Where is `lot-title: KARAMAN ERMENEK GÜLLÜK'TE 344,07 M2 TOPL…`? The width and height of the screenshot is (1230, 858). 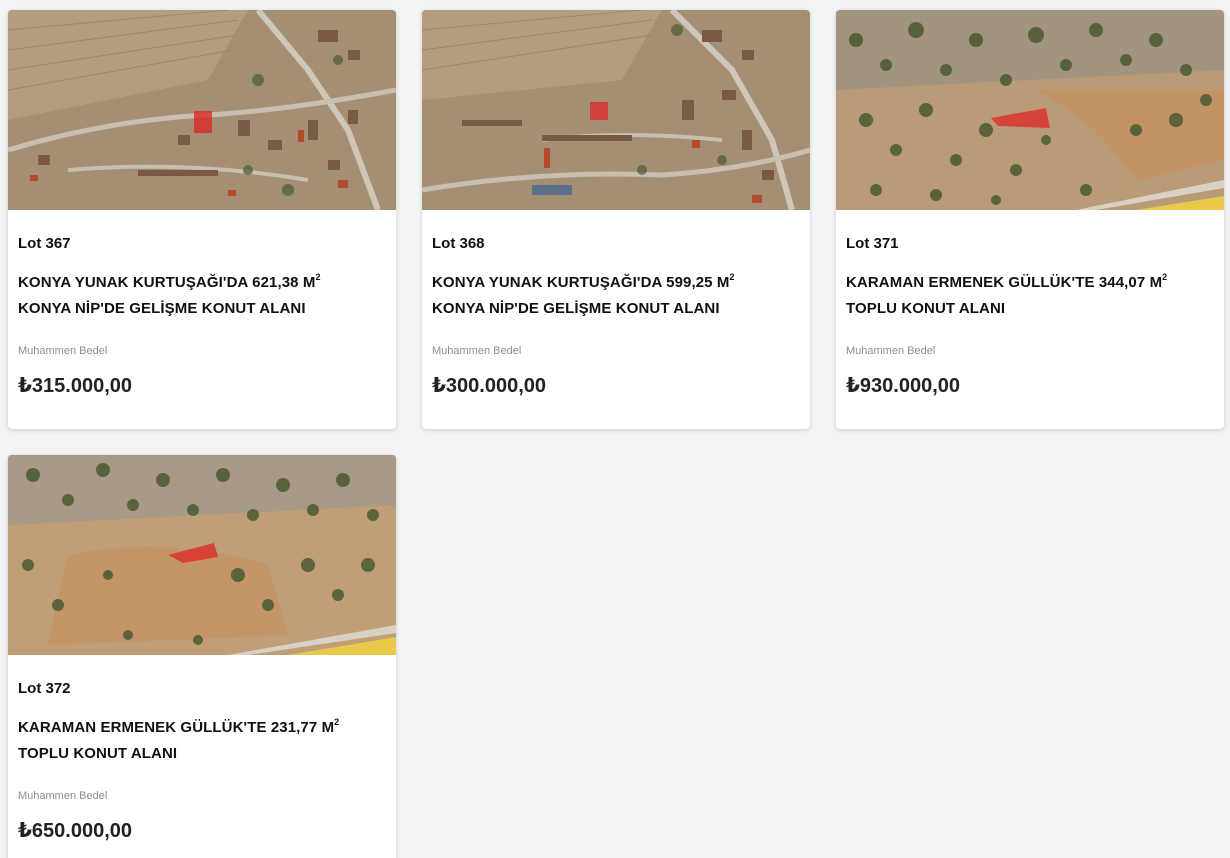 lot-title: KARAMAN ERMENEK GÜLLÜK'TE 344,07 M2 TOPL… is located at coordinates (1030, 293).